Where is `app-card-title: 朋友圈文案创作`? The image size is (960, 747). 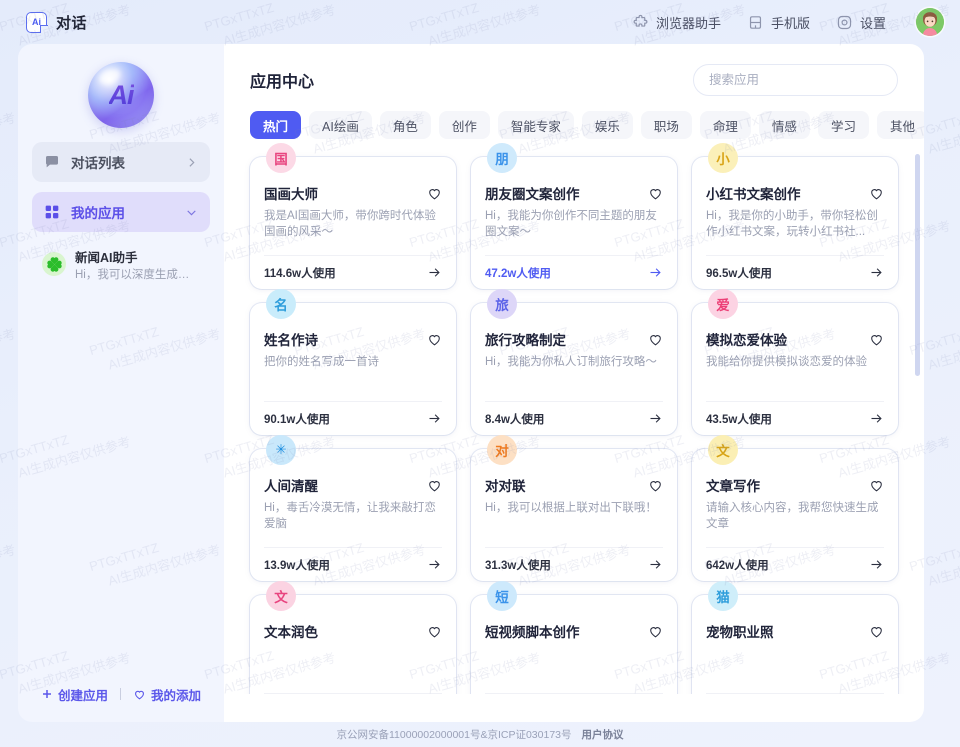 app-card-title: 朋友圈文案创作 is located at coordinates (532, 194).